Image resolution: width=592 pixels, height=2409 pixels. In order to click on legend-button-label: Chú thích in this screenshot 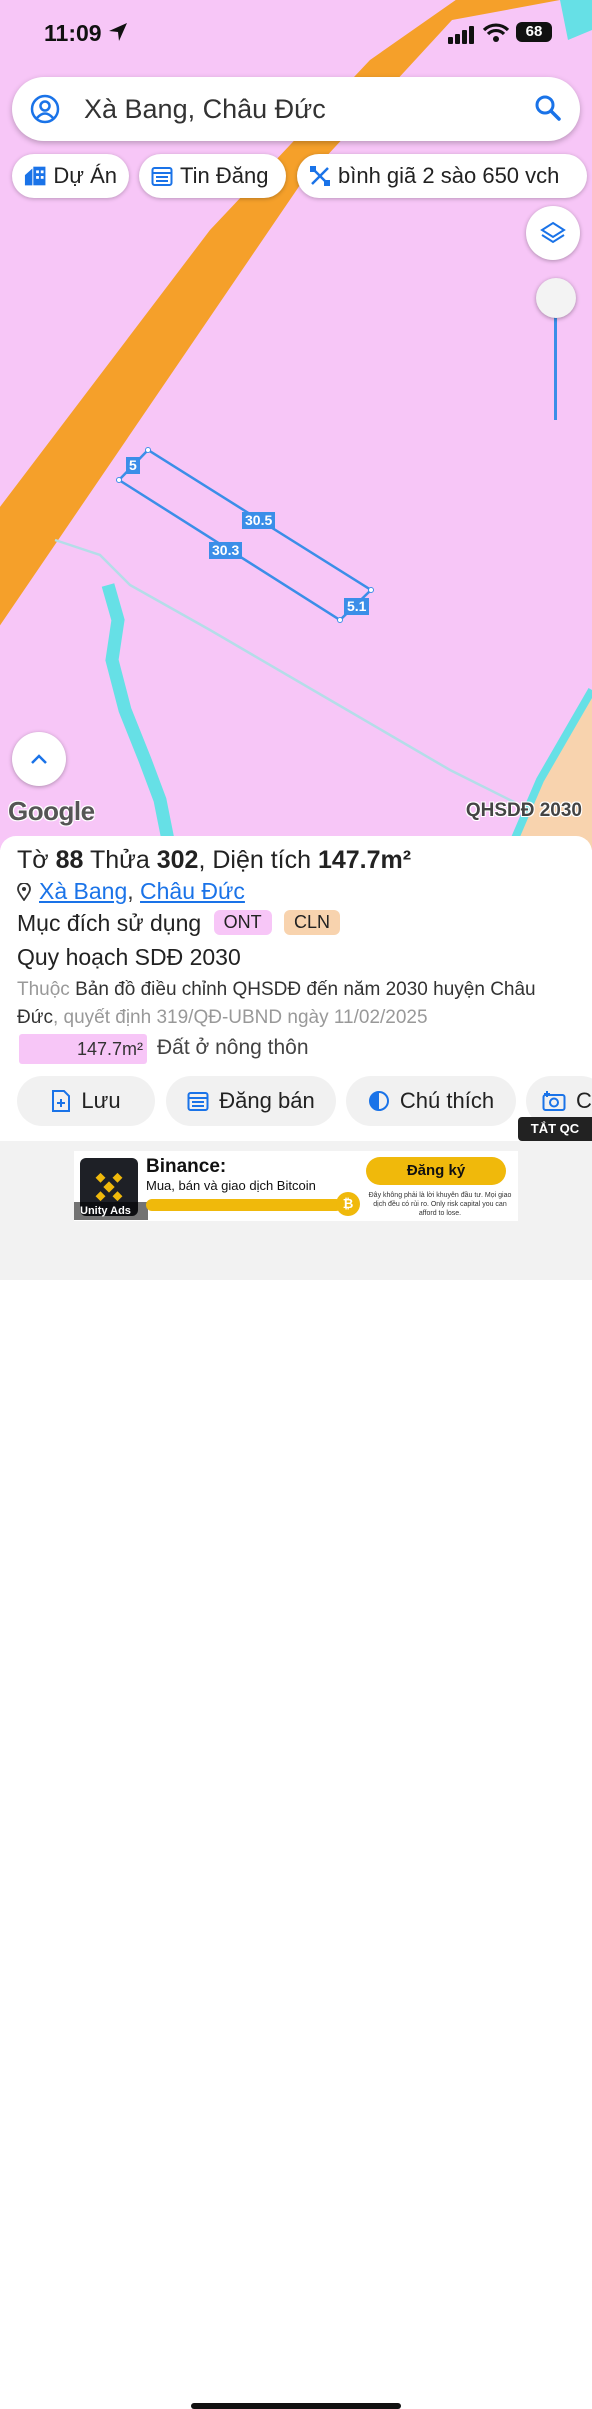, I will do `click(447, 1100)`.